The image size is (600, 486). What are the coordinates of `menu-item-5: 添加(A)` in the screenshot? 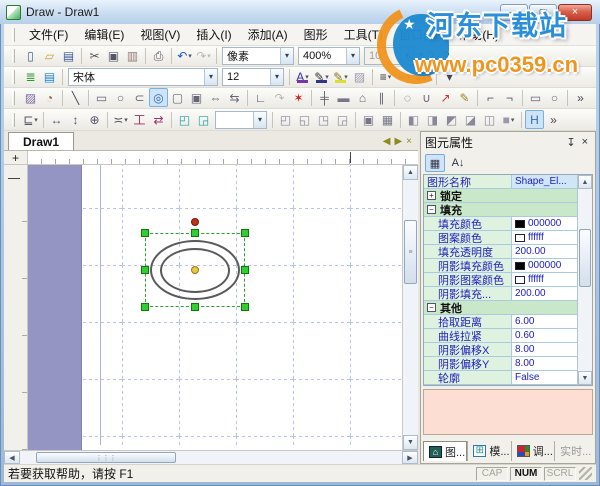 It's located at (268, 34).